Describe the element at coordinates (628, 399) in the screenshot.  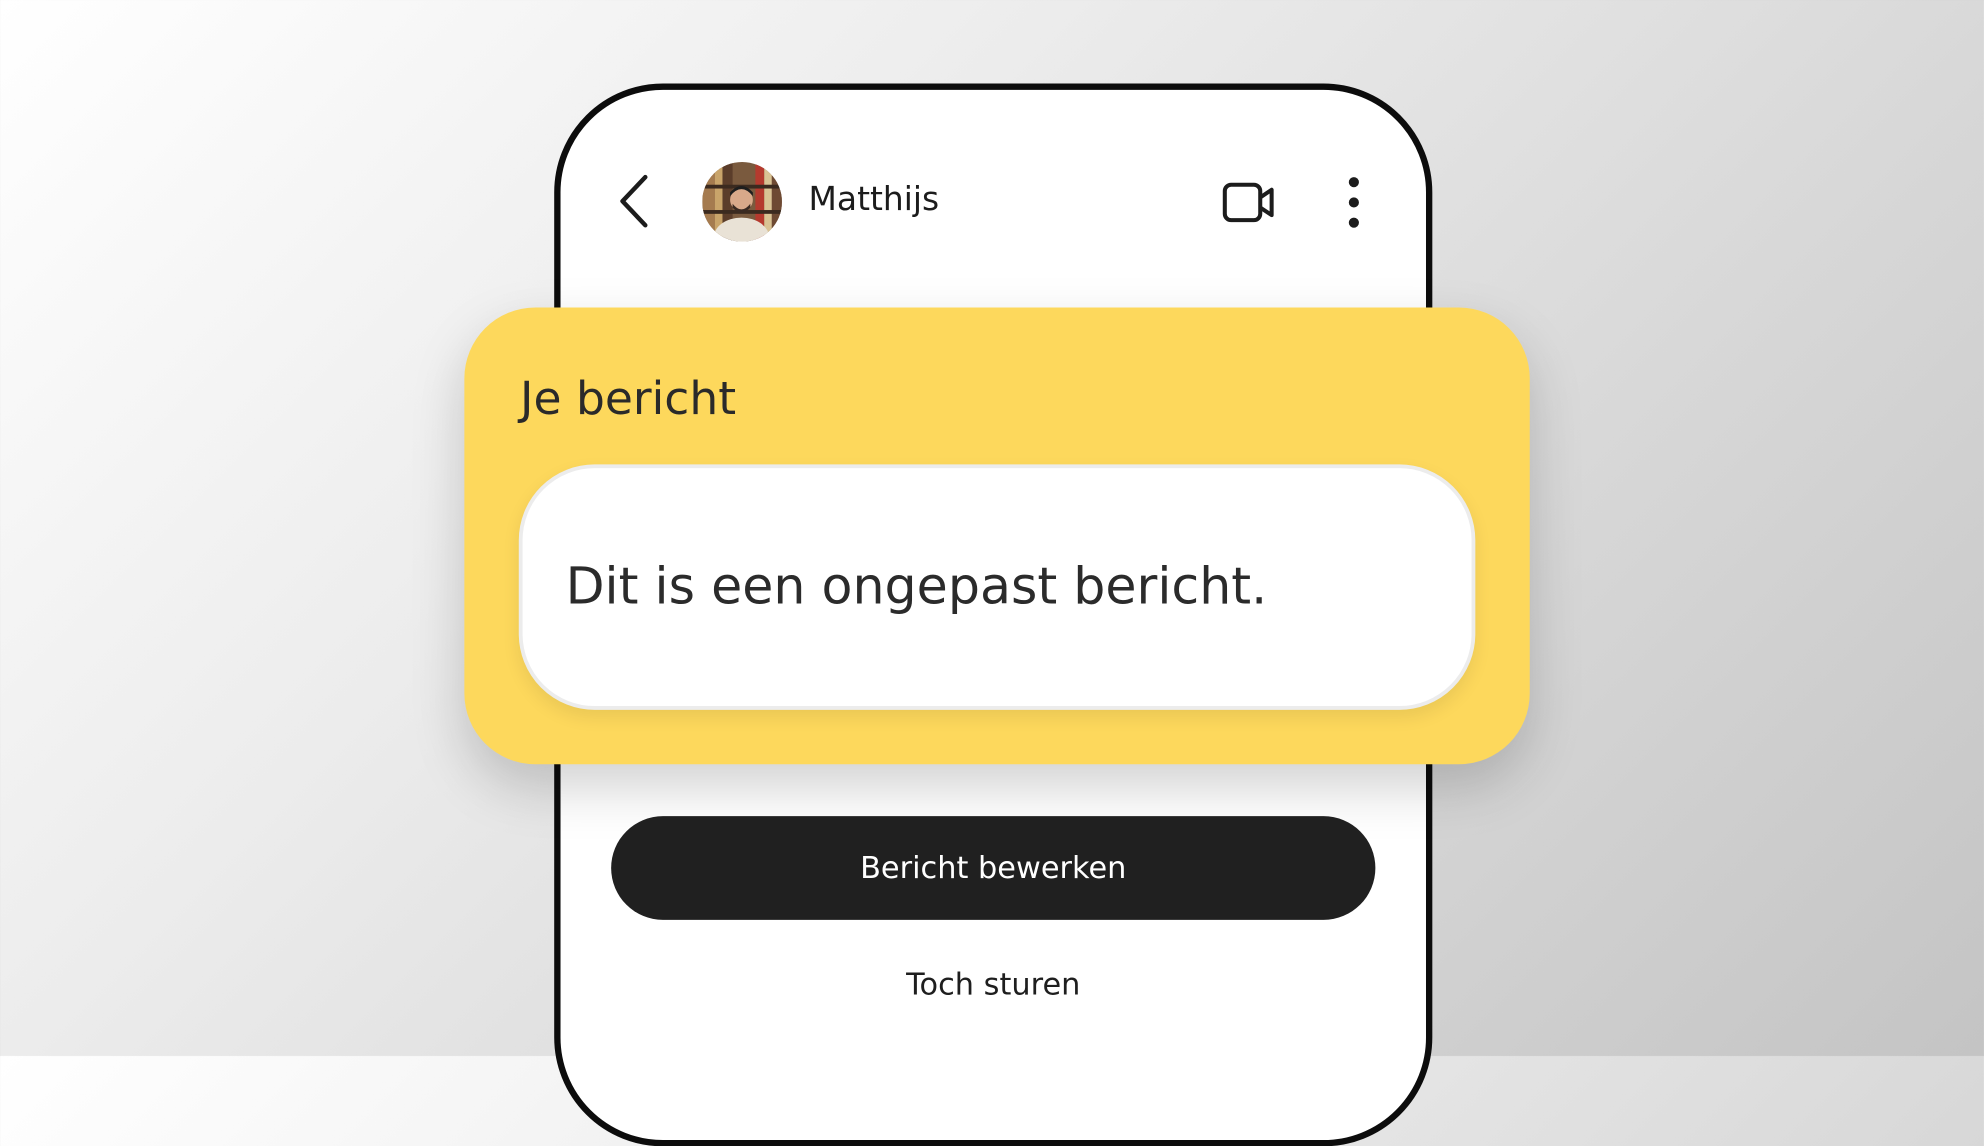
I see `card-heading: Je bericht` at that location.